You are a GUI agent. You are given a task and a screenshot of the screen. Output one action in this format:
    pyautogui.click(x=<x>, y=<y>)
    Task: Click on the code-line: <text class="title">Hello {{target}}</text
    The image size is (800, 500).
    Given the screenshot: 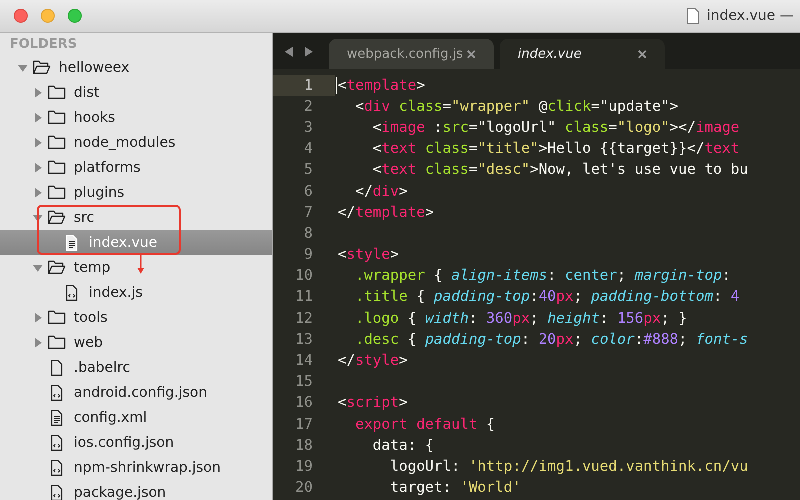 What is the action you would take?
    pyautogui.click(x=556, y=149)
    